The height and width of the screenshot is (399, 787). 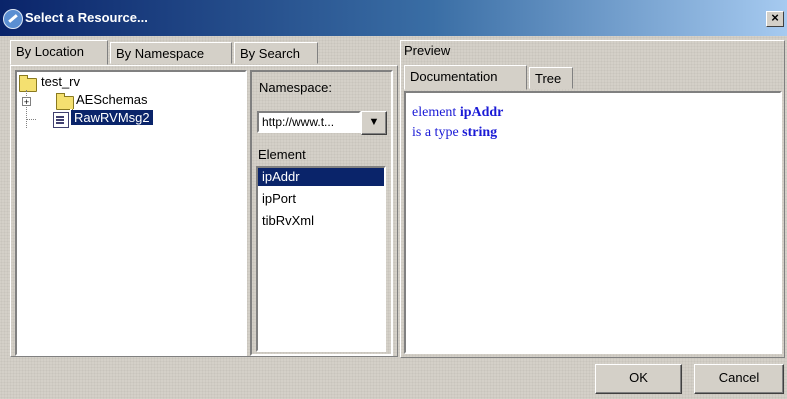 What do you see at coordinates (295, 87) in the screenshot?
I see `namespace-label: Namespace:` at bounding box center [295, 87].